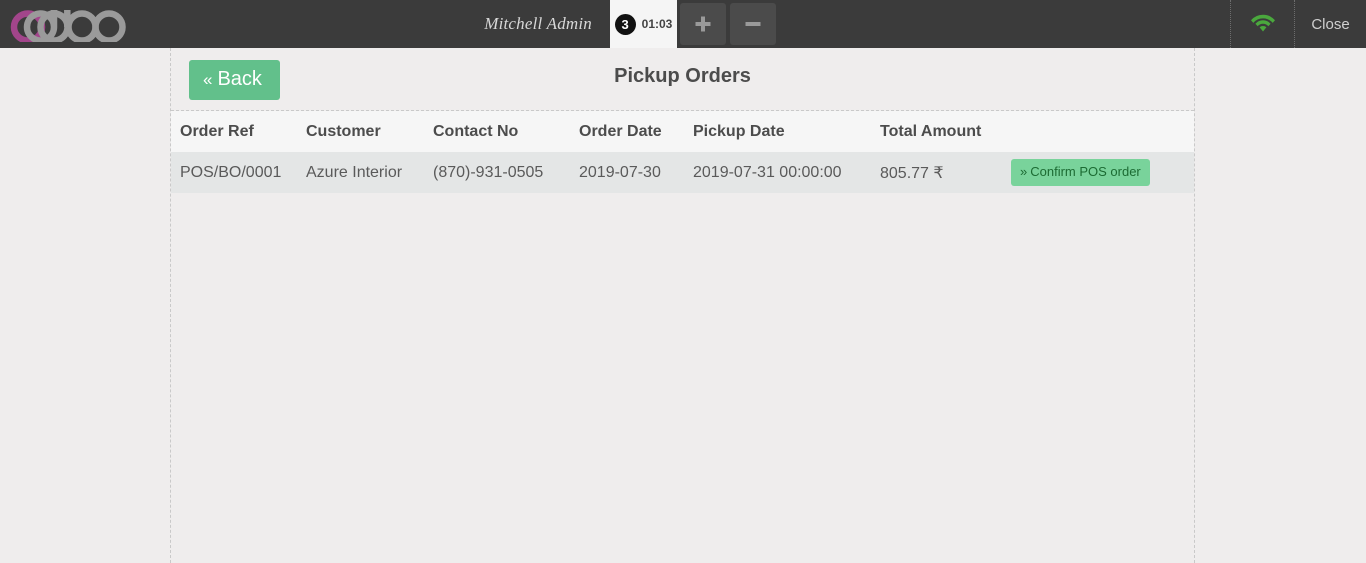 The height and width of the screenshot is (563, 1366). I want to click on column-header-order-date: Order Date, so click(636, 131).